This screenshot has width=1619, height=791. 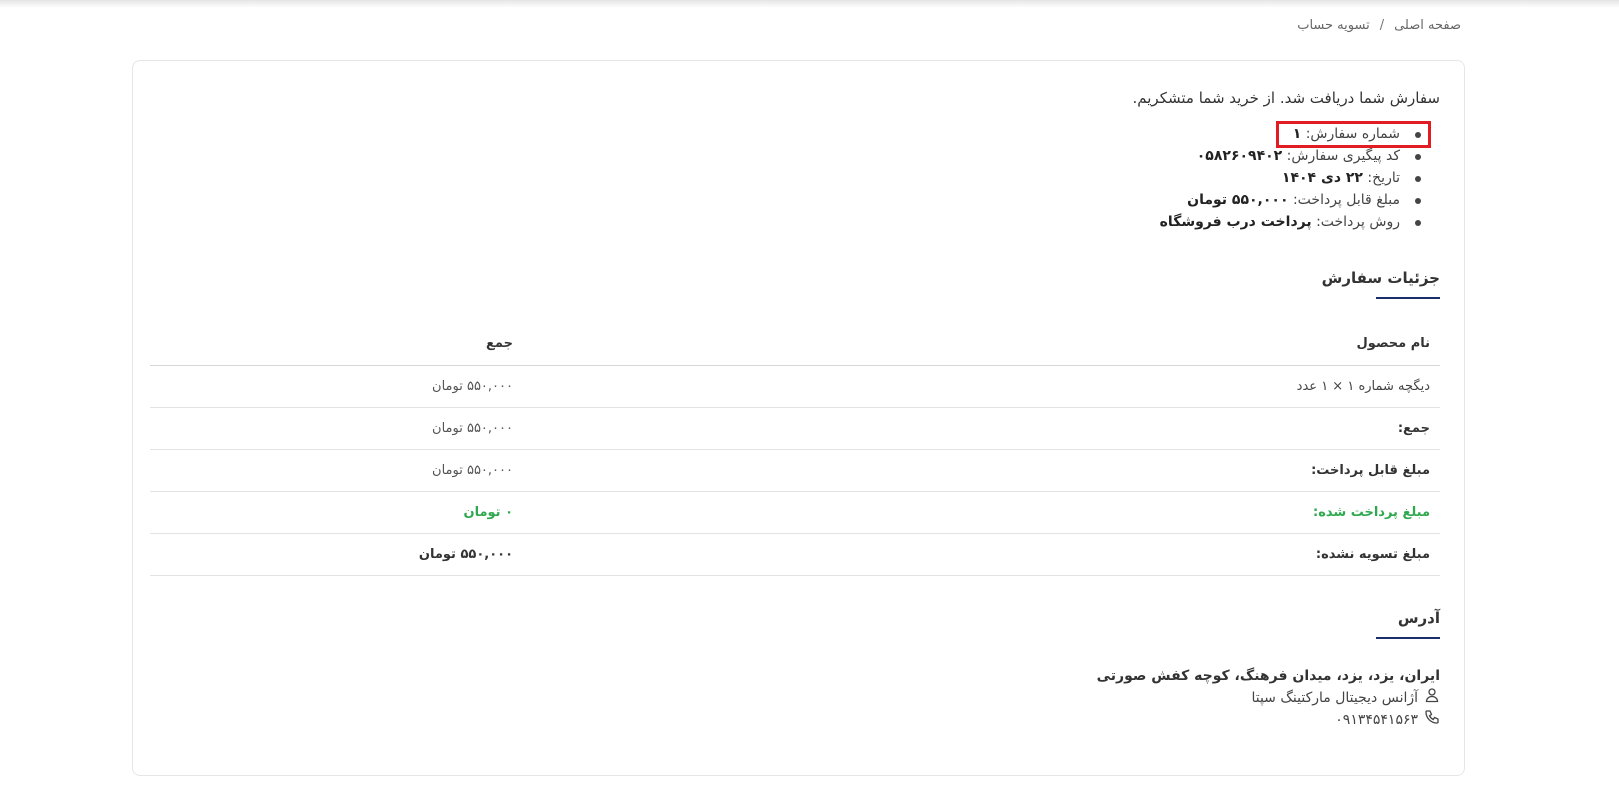 I want to click on payment-method-item: روش پرداخت: پرداخت درب فروشگاه, so click(x=1300, y=222).